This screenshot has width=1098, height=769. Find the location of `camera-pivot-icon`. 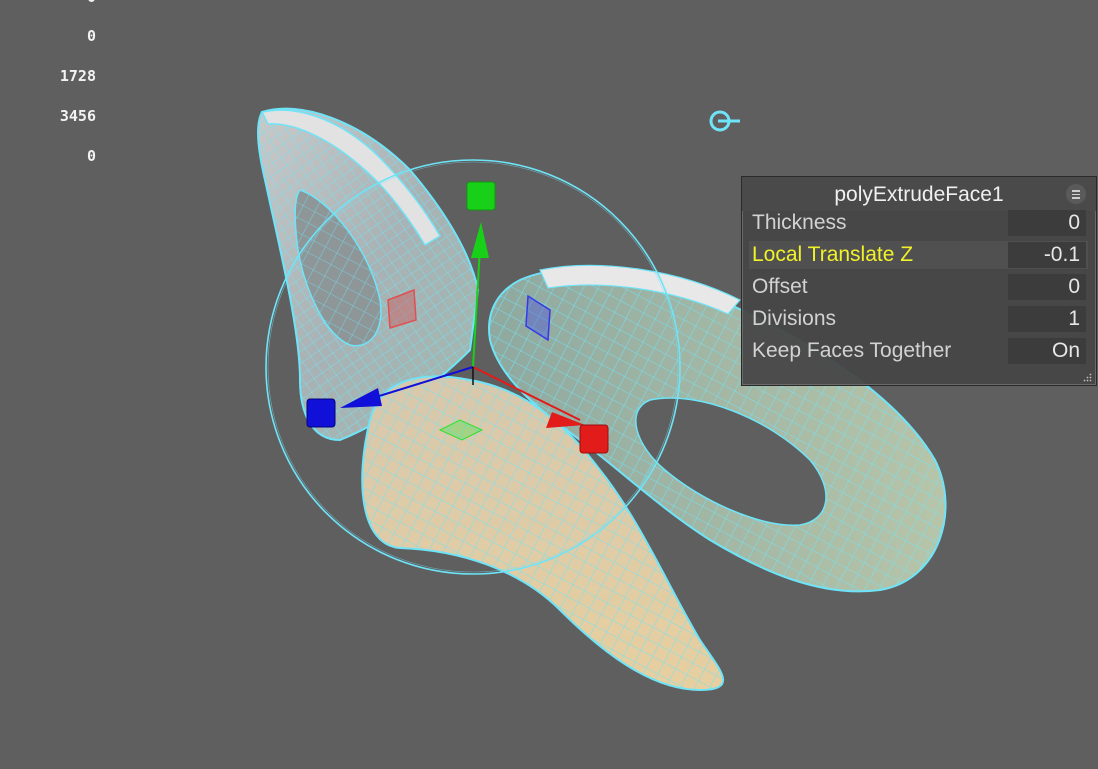

camera-pivot-icon is located at coordinates (726, 121).